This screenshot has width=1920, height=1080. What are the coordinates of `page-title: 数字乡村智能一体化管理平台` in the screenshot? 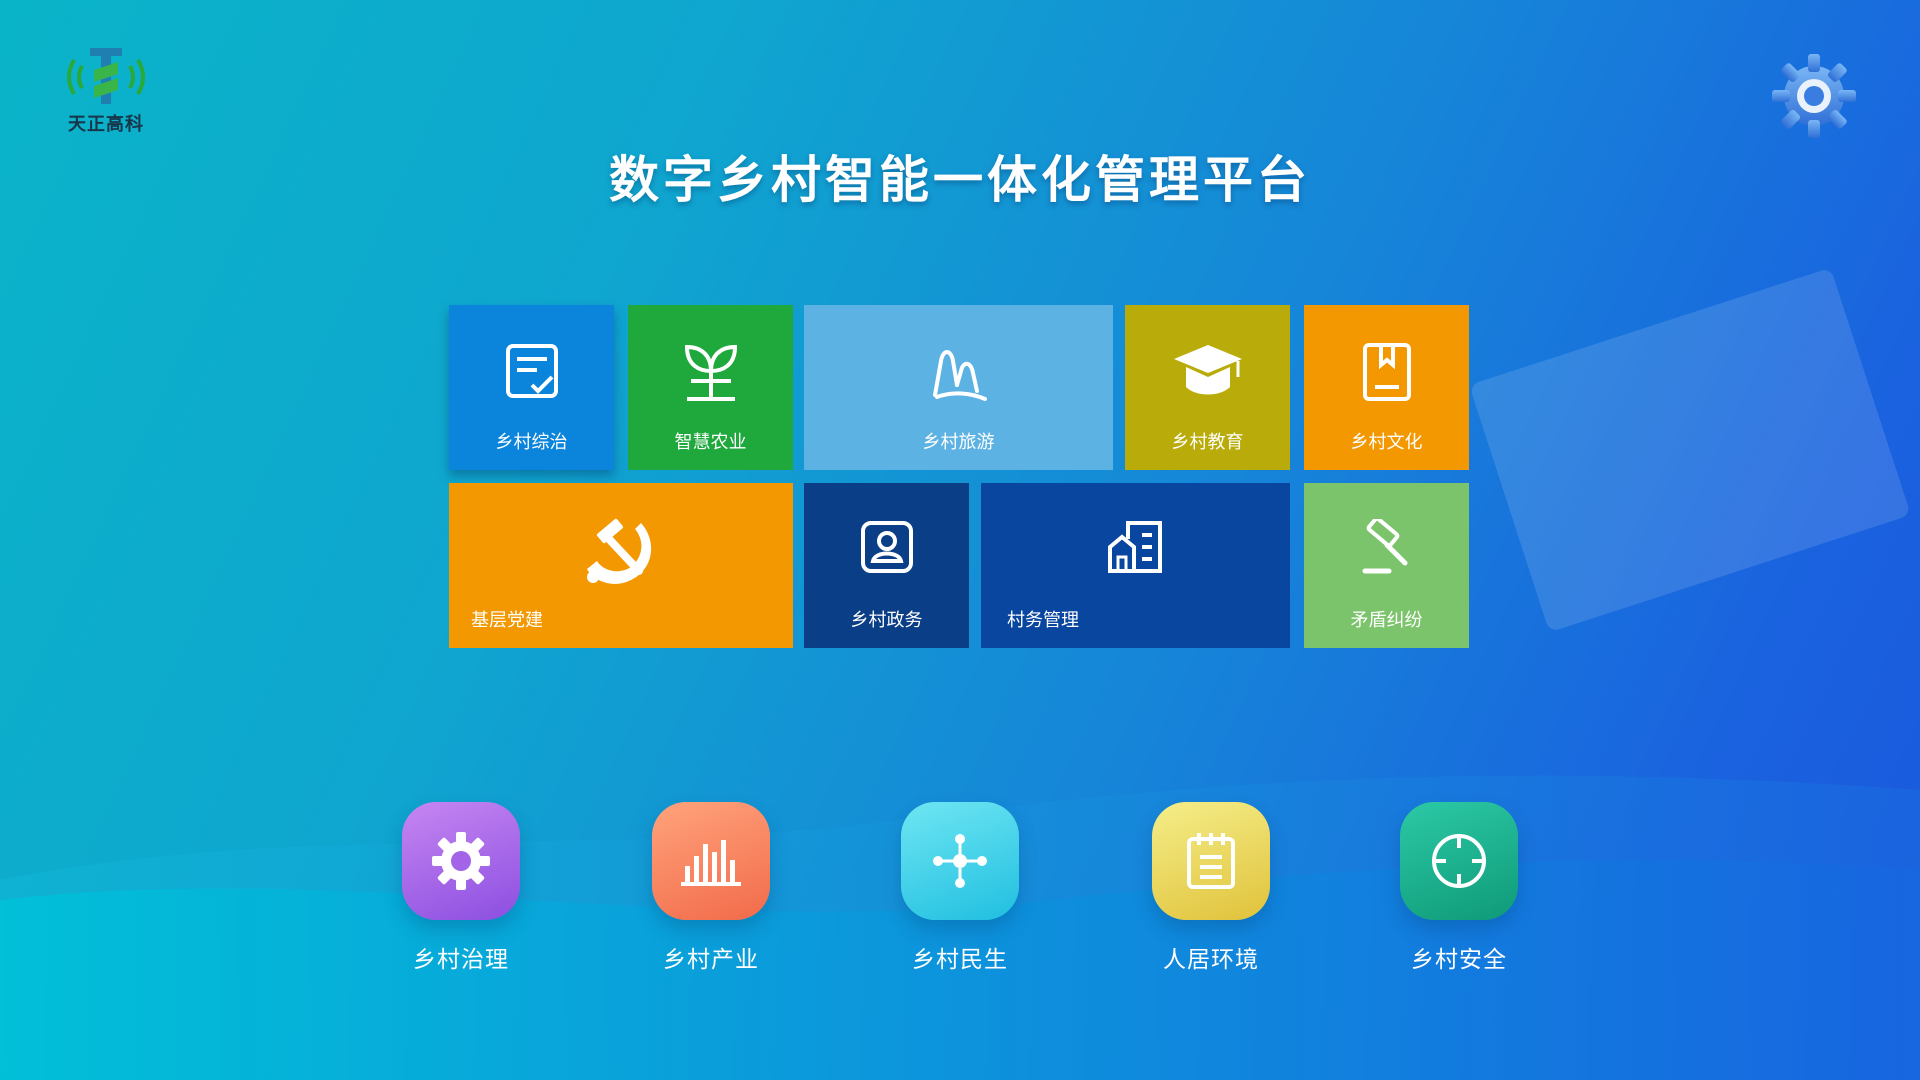 It's located at (960, 180).